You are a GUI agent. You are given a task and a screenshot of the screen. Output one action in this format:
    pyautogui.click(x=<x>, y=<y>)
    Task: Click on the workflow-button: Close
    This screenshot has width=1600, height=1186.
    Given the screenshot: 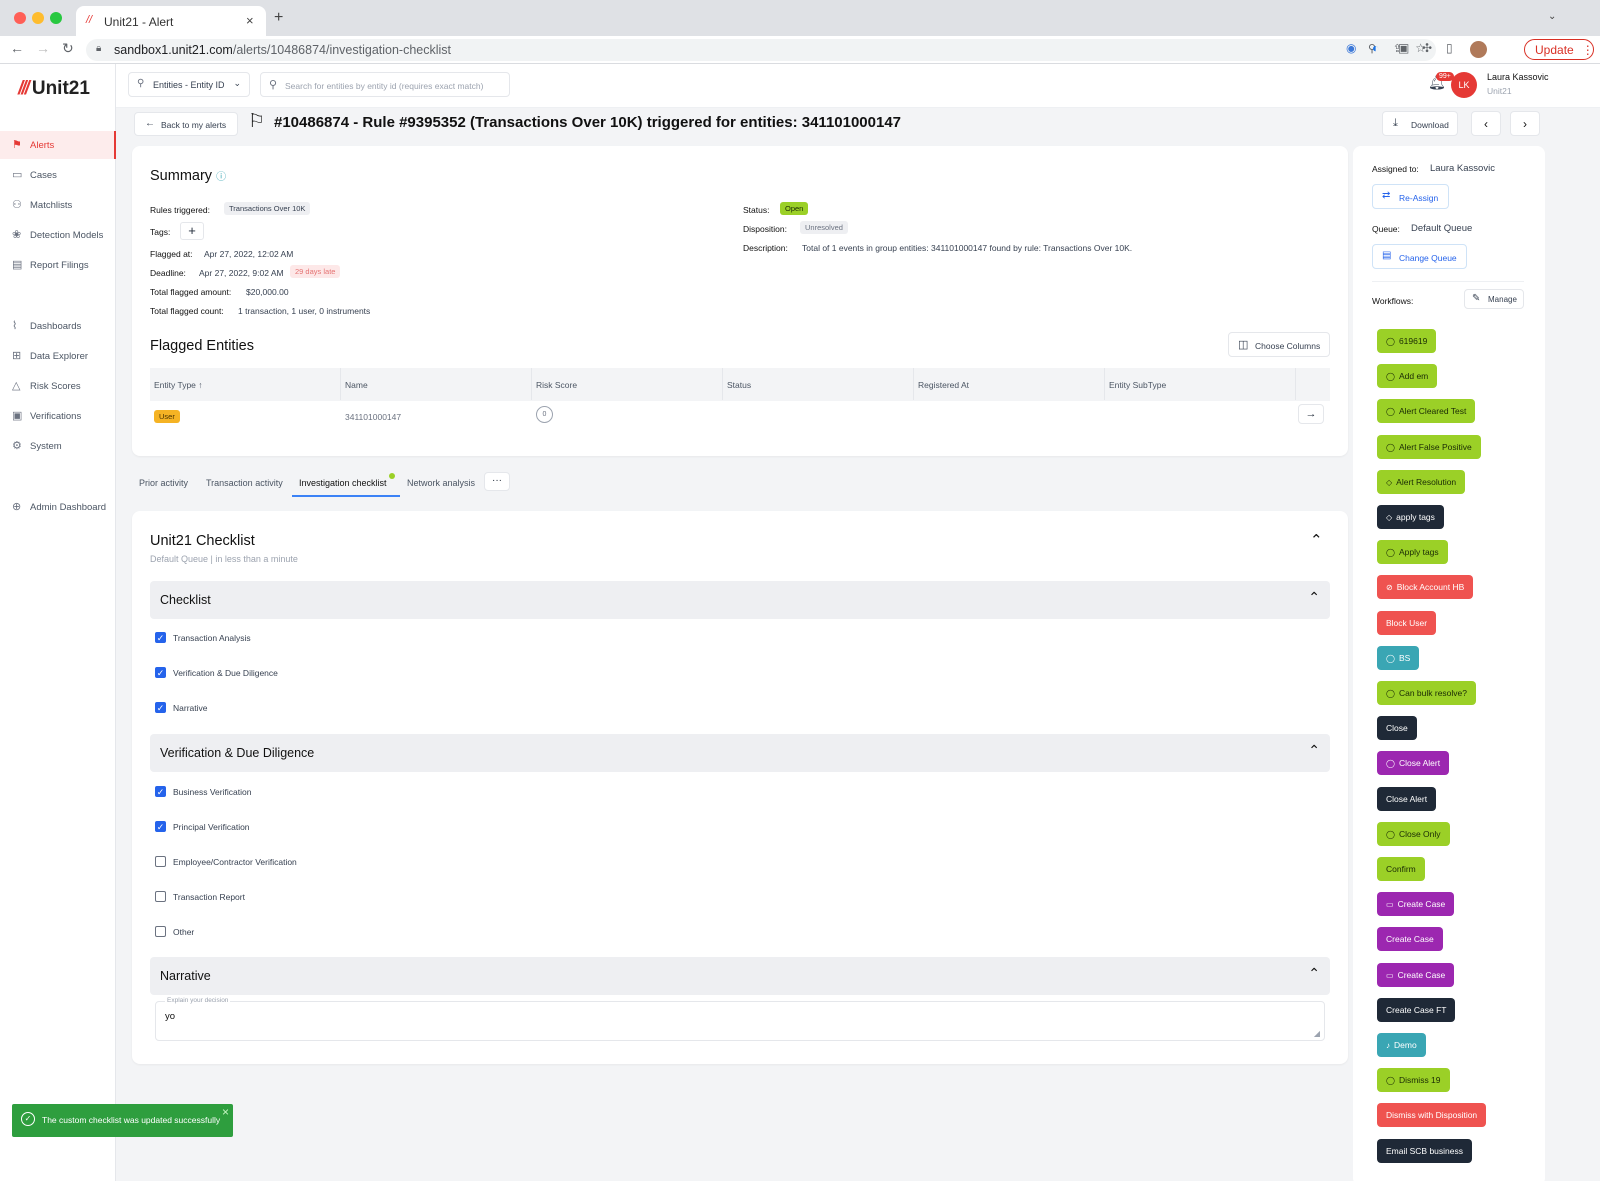 What is the action you would take?
    pyautogui.click(x=1397, y=728)
    